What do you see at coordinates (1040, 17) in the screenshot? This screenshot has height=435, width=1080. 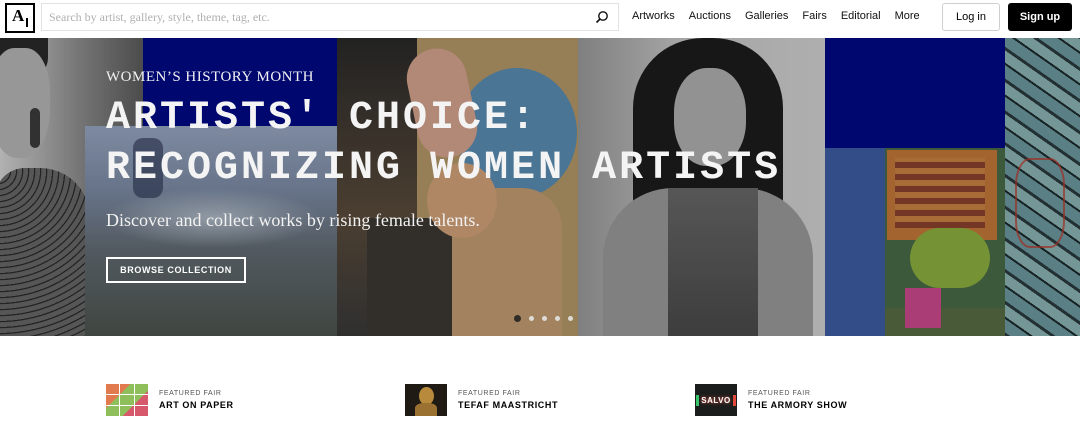 I see `signup-button: Sign up` at bounding box center [1040, 17].